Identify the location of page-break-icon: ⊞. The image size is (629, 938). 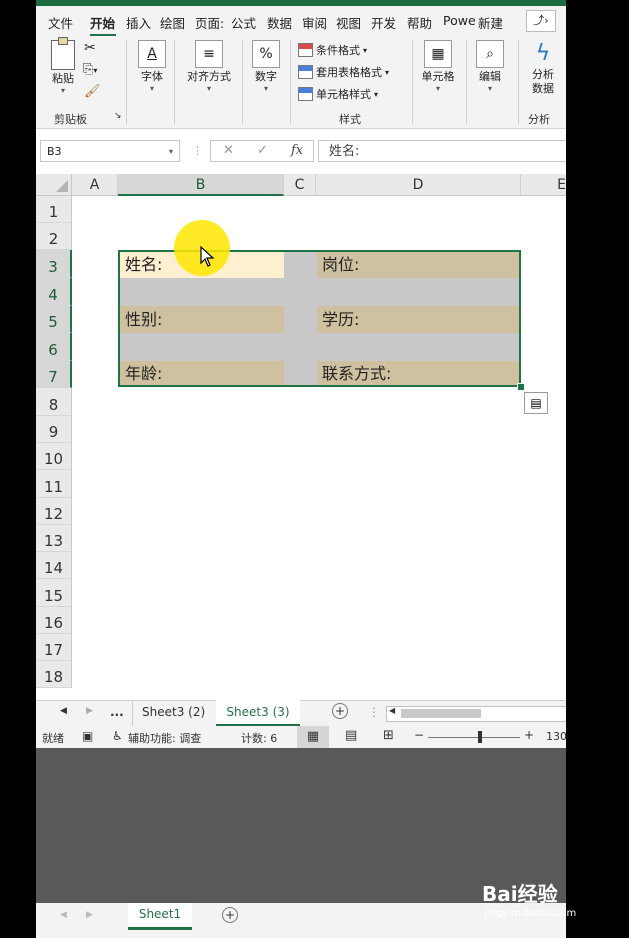
(388, 735).